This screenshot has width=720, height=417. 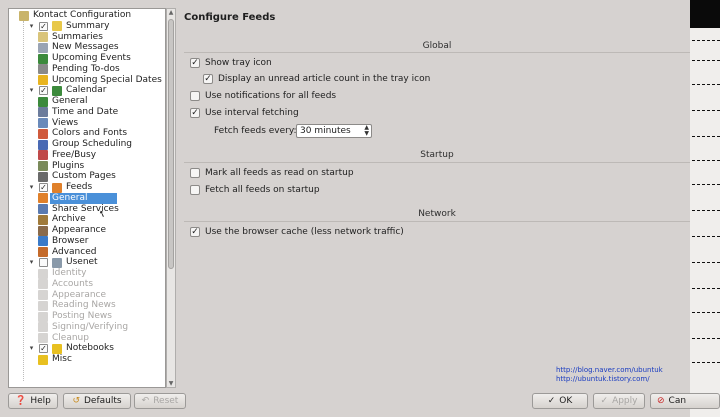 What do you see at coordinates (90, 348) in the screenshot?
I see `tree-item-label: Notebooks` at bounding box center [90, 348].